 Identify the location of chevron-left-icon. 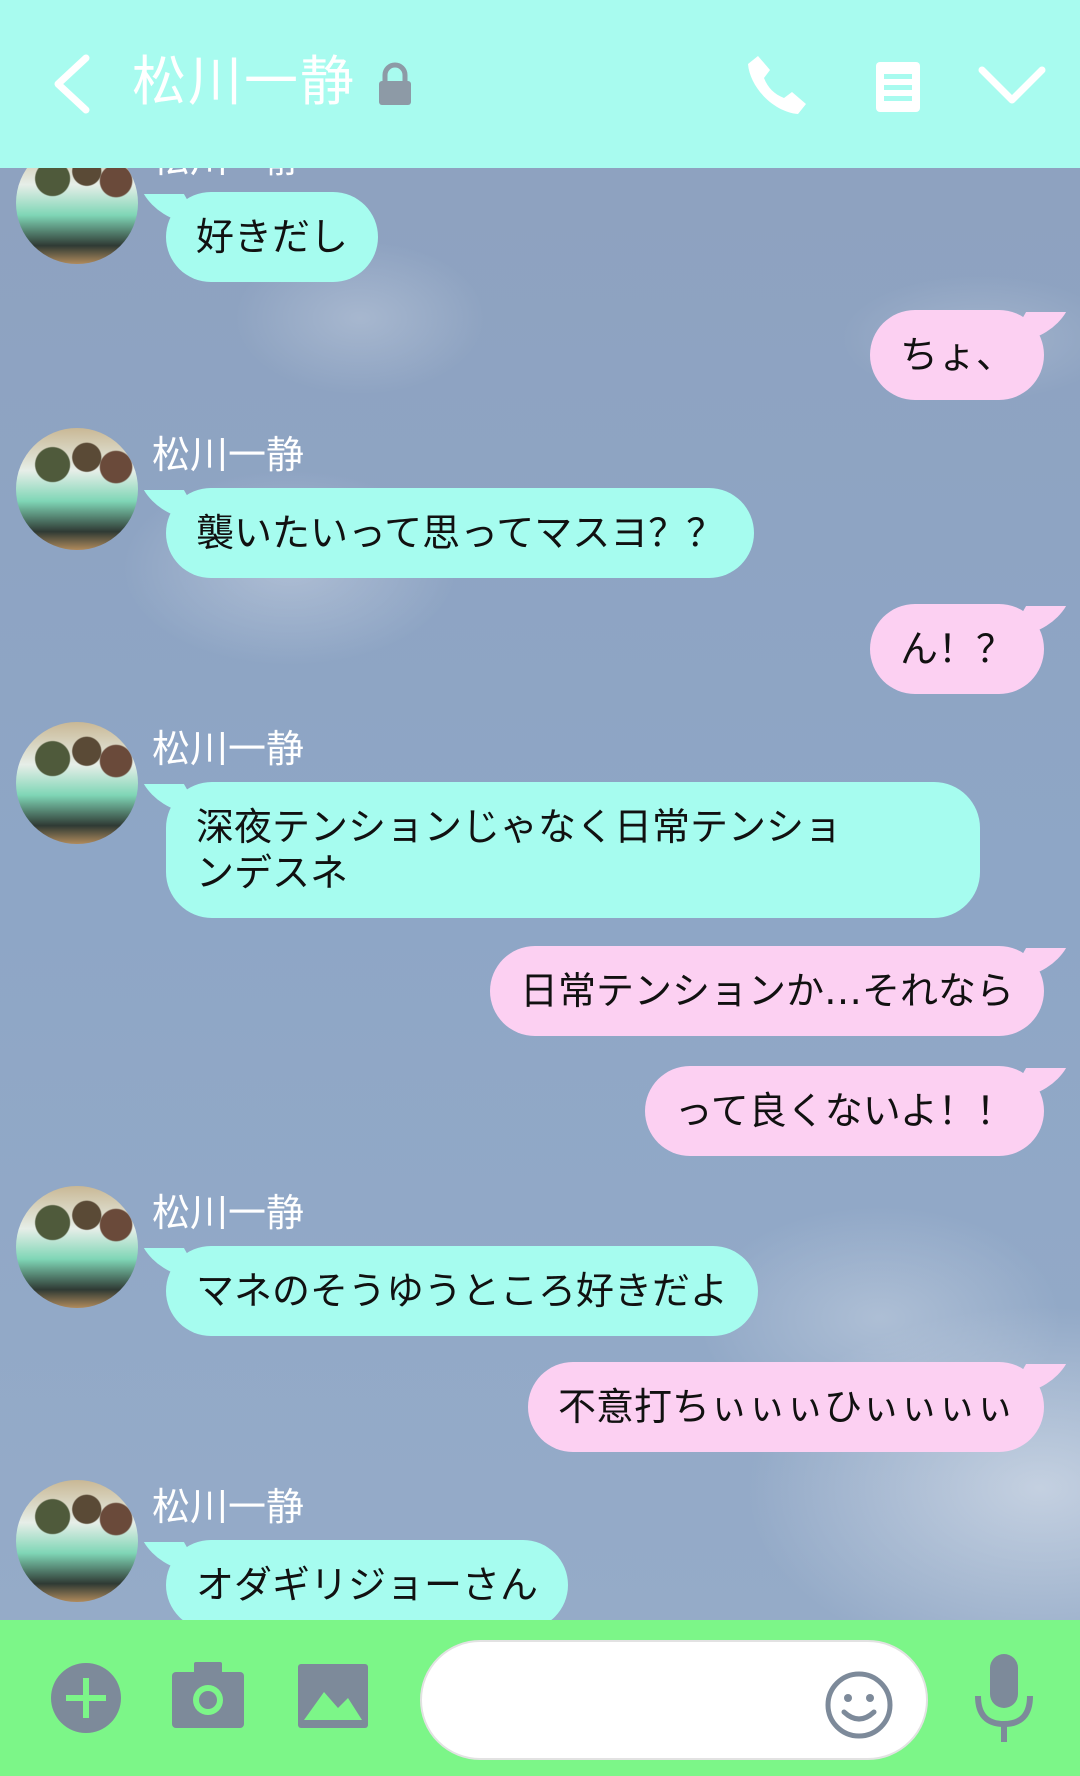
(72, 84).